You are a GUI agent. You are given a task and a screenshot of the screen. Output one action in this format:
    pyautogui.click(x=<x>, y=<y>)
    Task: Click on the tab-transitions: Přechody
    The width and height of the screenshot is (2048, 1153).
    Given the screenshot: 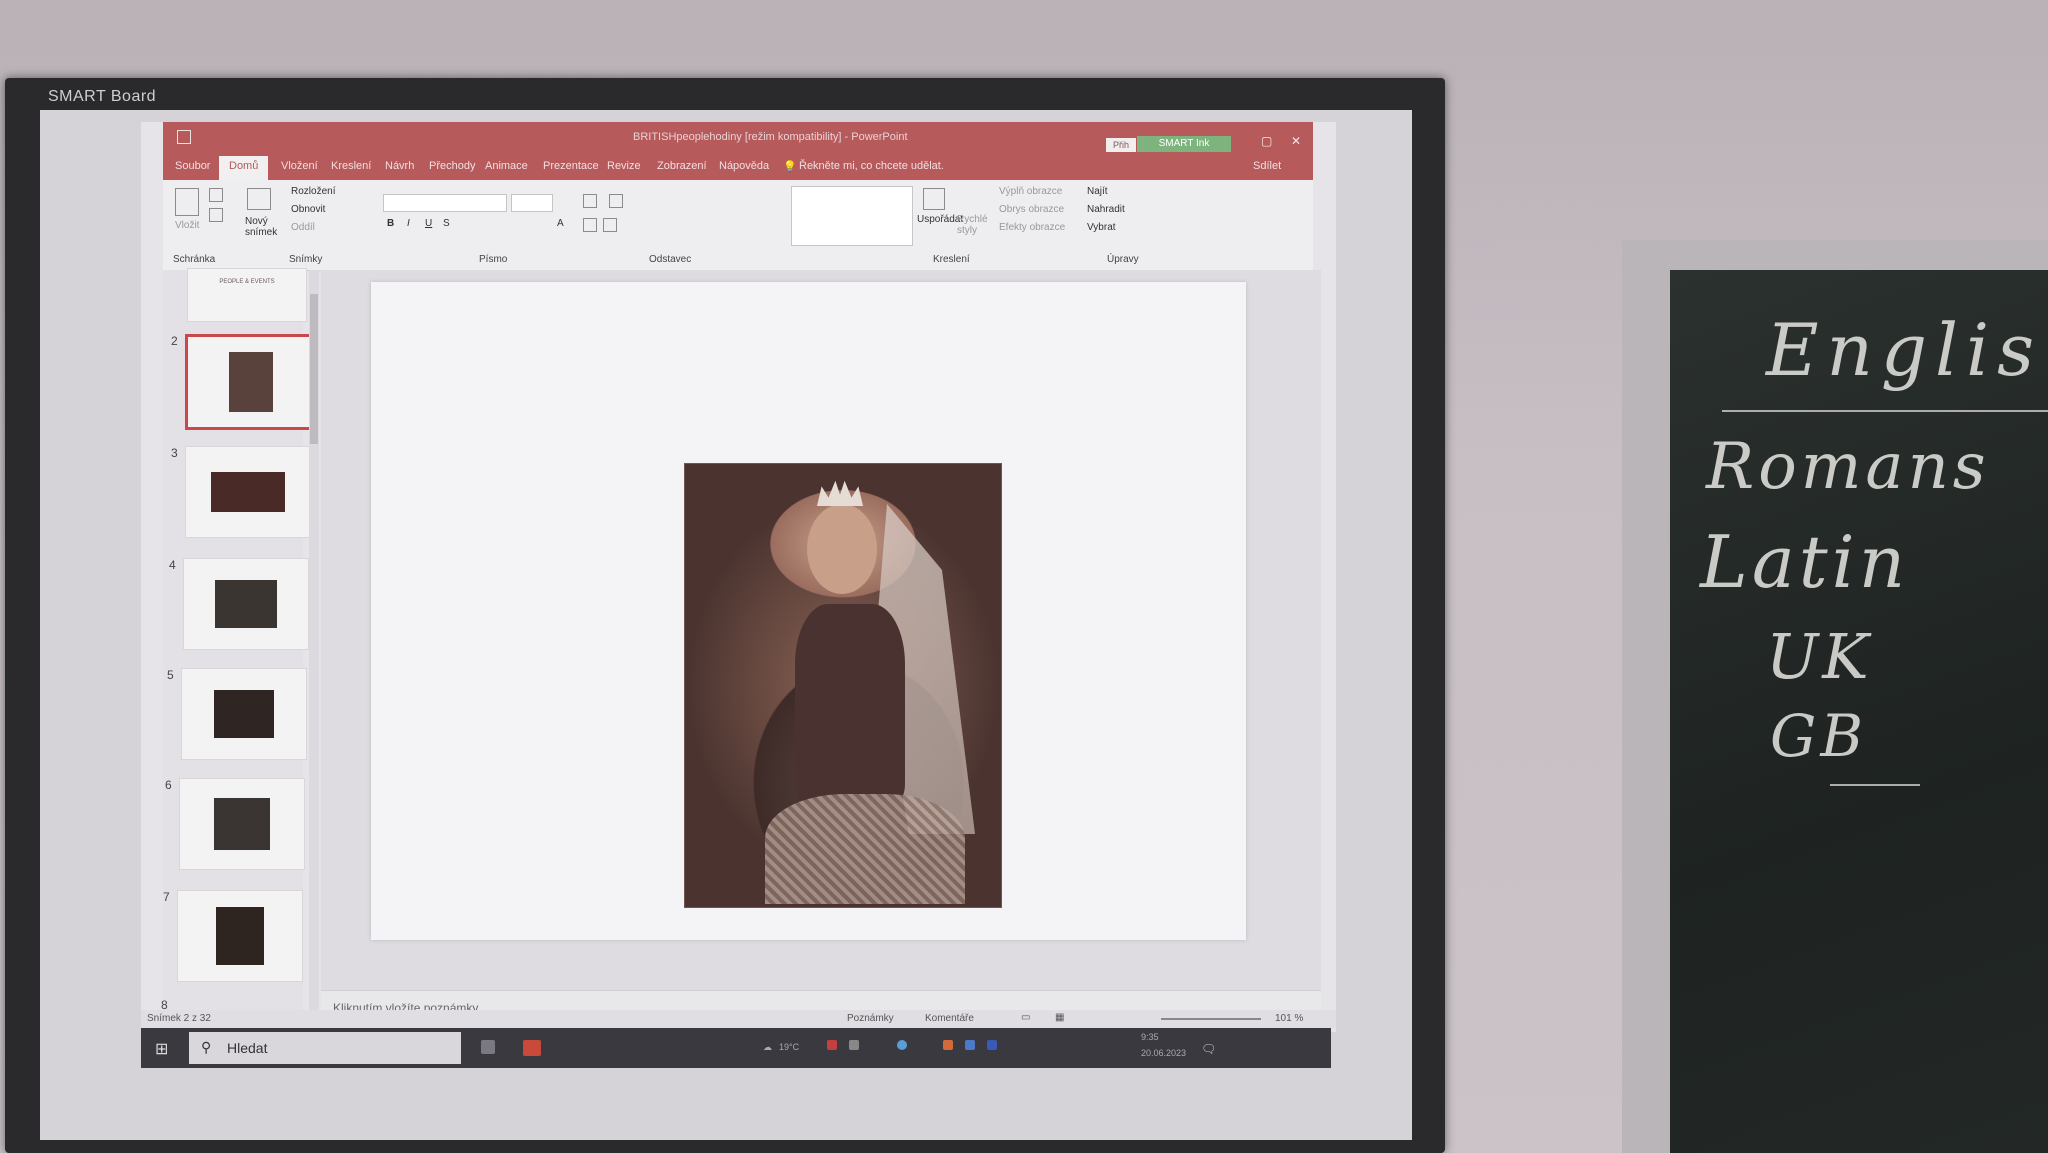 What is the action you would take?
    pyautogui.click(x=452, y=166)
    